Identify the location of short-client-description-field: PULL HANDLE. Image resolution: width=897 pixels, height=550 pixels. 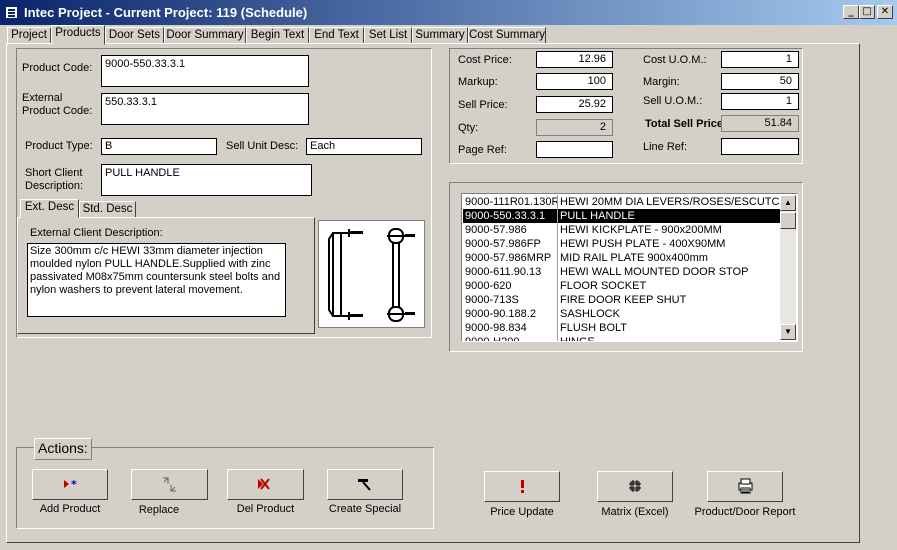
(206, 180).